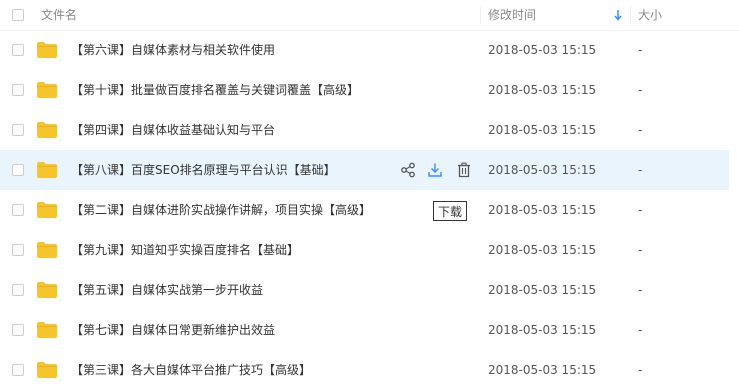  Describe the element at coordinates (512, 15) in the screenshot. I see `column-header-modified: 修改时间` at that location.